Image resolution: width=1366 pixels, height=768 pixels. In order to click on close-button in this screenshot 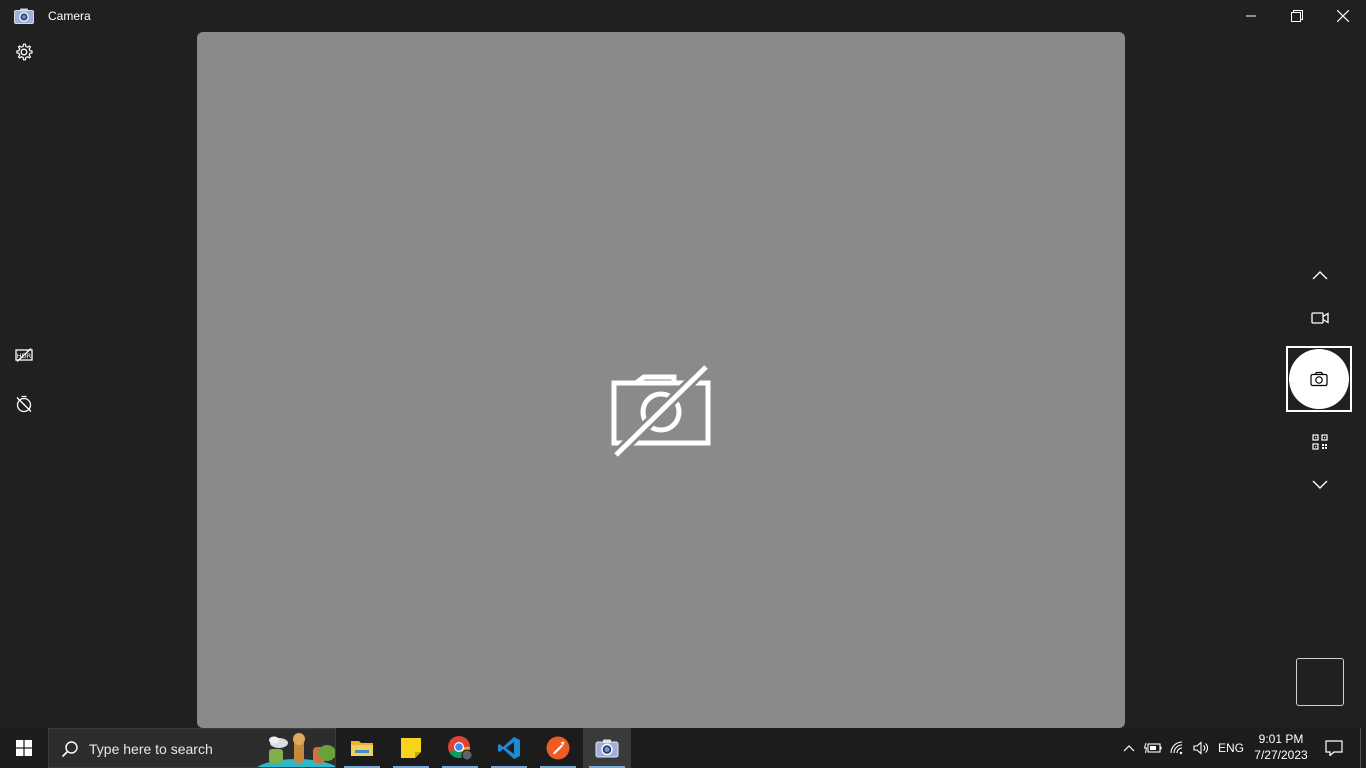, I will do `click(1343, 16)`.